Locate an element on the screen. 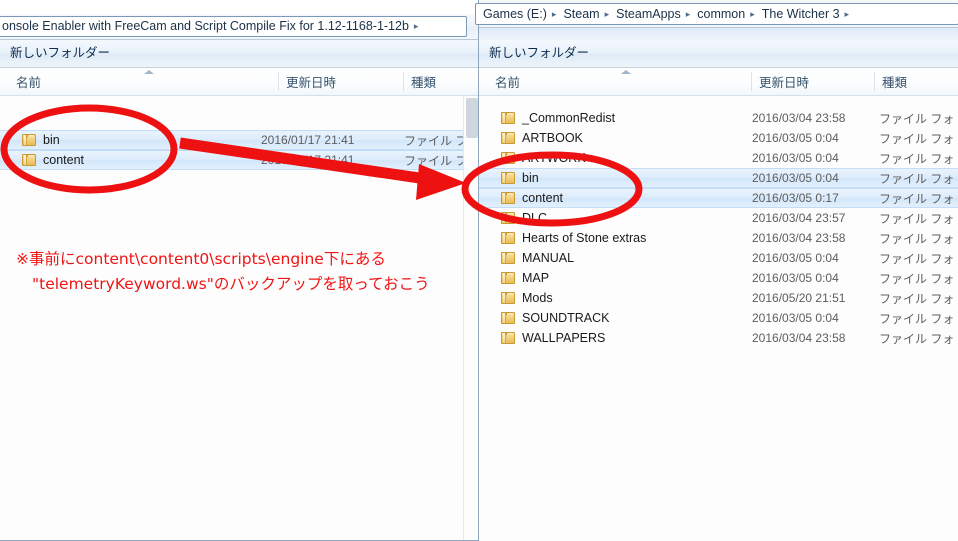 The height and width of the screenshot is (541, 958). table-row: _CommonRedist 2016/03/04 23:58 ファイル フォ is located at coordinates (718, 118).